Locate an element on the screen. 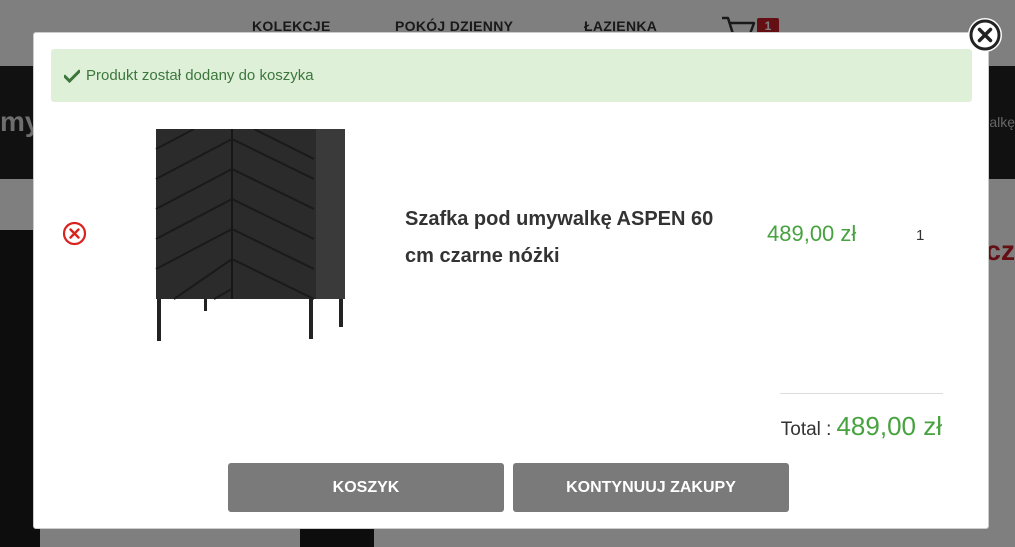  alert-message: Produkt został dodany do koszyka is located at coordinates (200, 75).